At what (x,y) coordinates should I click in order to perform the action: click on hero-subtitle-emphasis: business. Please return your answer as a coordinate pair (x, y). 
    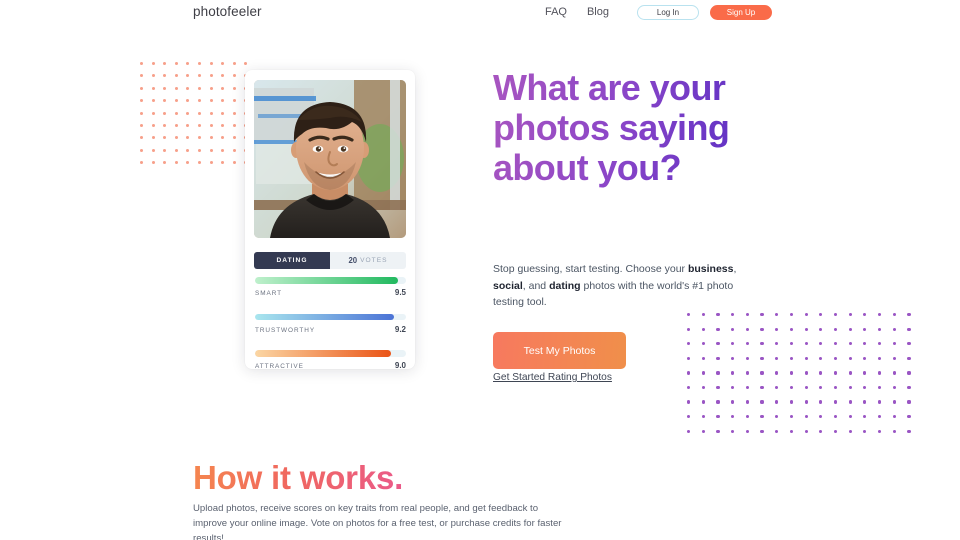
    Looking at the image, I should click on (710, 269).